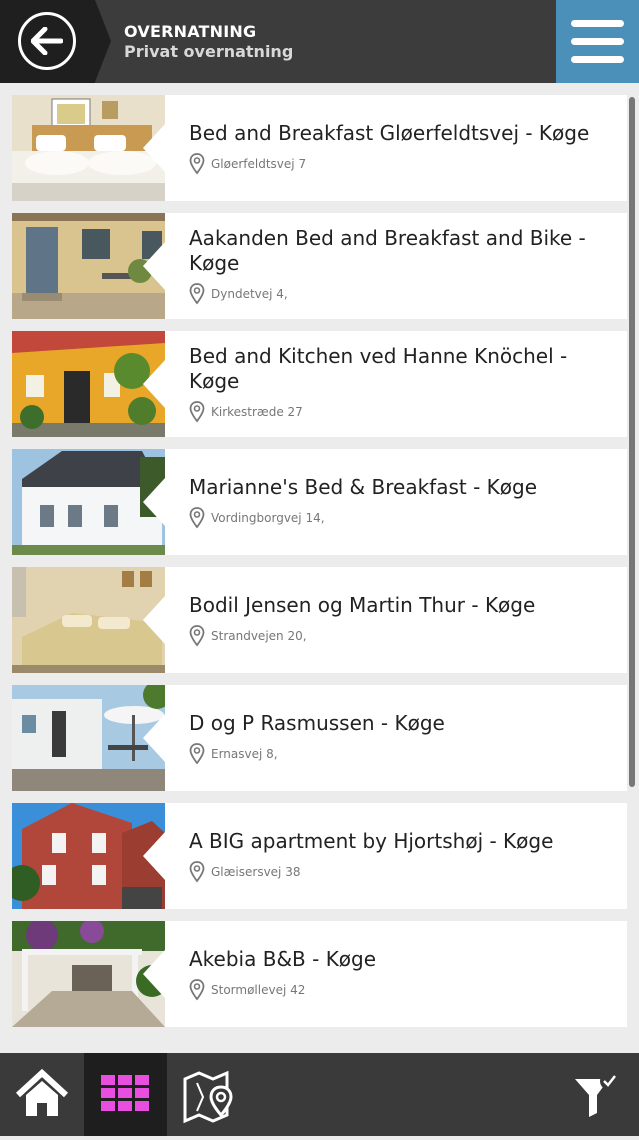 The height and width of the screenshot is (1140, 639). I want to click on home-icon, so click(42, 1092).